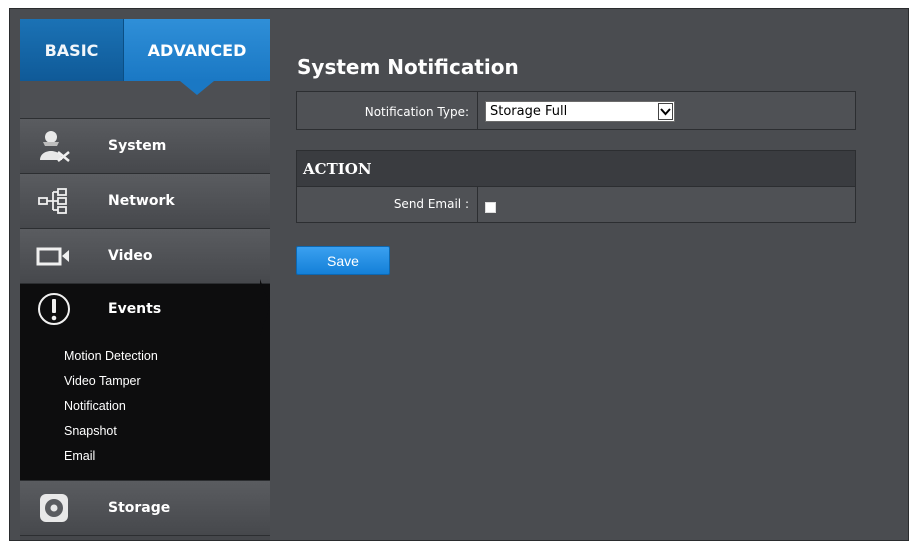  Describe the element at coordinates (135, 309) in the screenshot. I see `sidebar-item-label: Events` at that location.